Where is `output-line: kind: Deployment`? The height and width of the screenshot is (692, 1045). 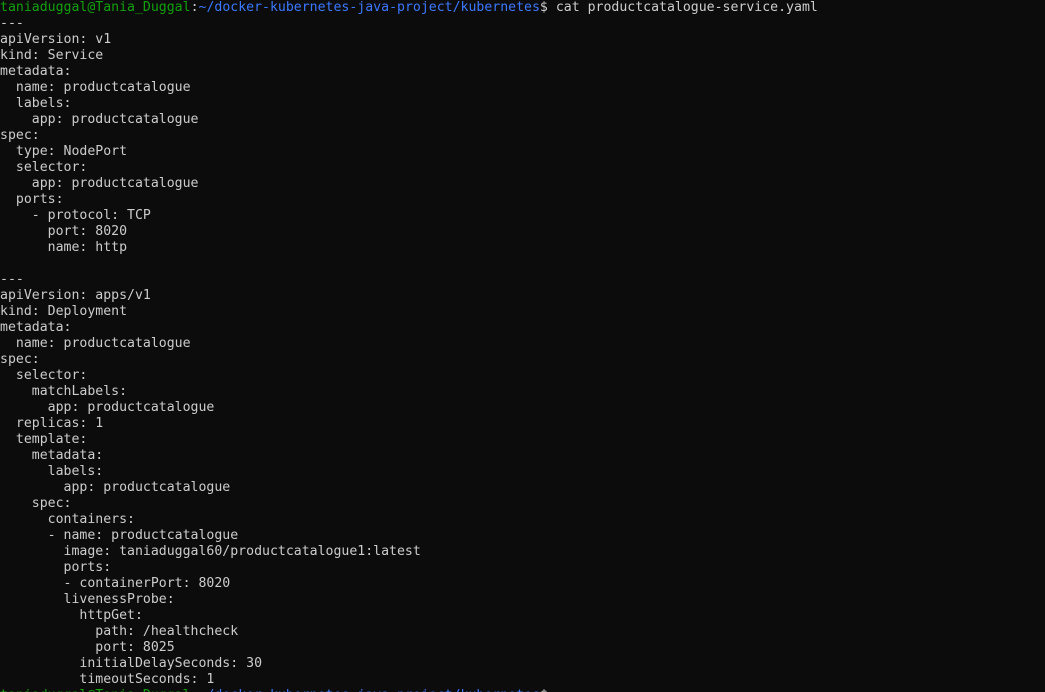
output-line: kind: Deployment is located at coordinates (64, 311).